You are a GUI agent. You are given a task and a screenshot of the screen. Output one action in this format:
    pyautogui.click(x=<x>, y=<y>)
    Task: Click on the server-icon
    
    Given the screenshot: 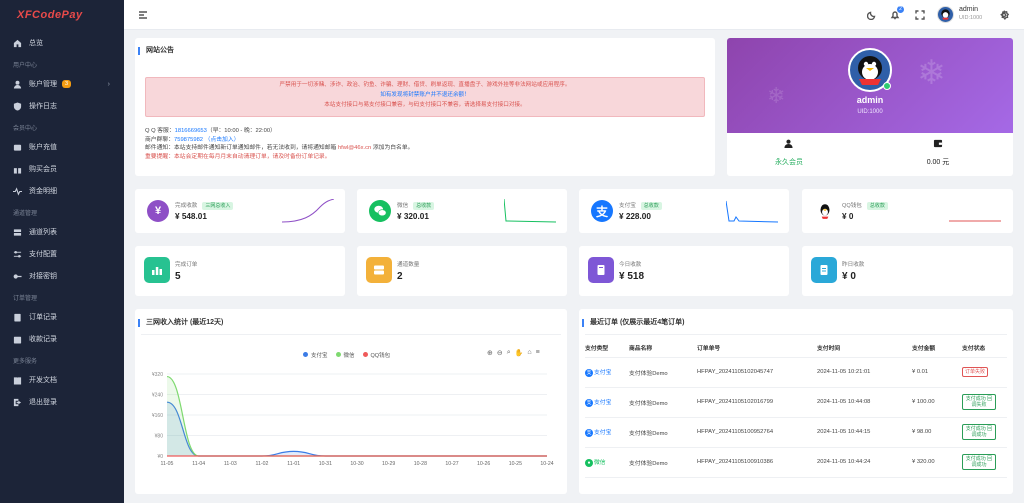 What is the action you would take?
    pyautogui.click(x=17, y=232)
    